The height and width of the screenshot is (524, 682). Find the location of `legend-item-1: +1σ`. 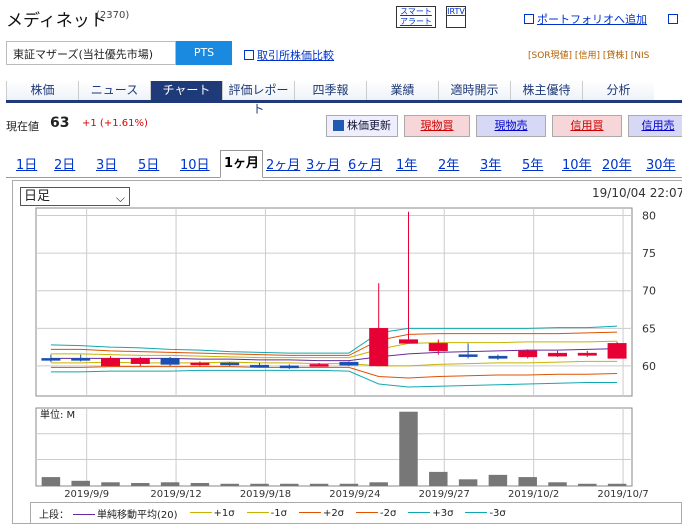

legend-item-1: +1σ is located at coordinates (212, 513).